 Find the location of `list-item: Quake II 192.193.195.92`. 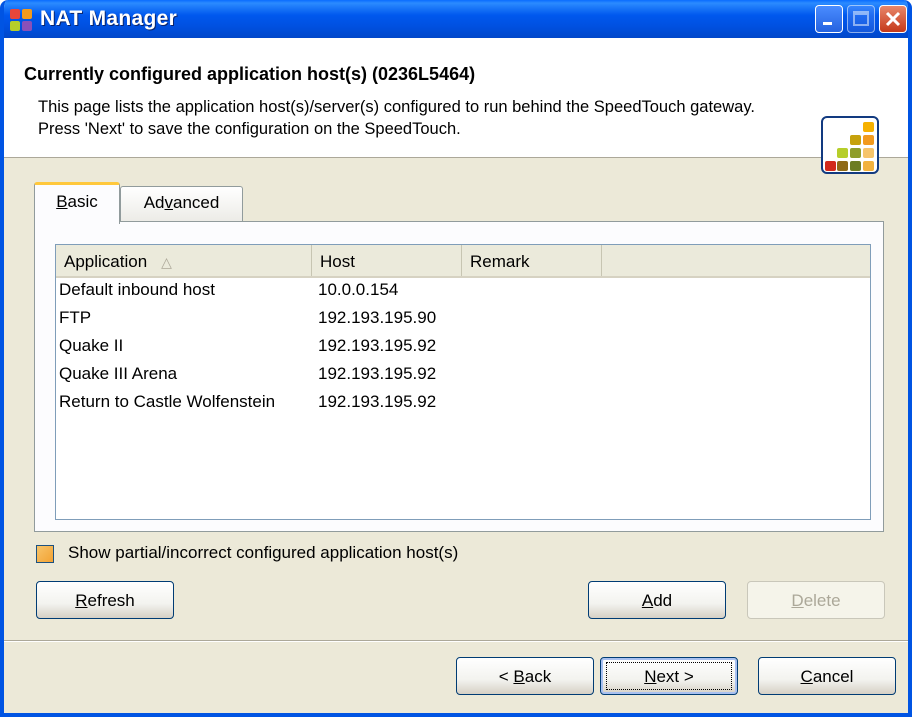

list-item: Quake II 192.193.195.92 is located at coordinates (463, 348).